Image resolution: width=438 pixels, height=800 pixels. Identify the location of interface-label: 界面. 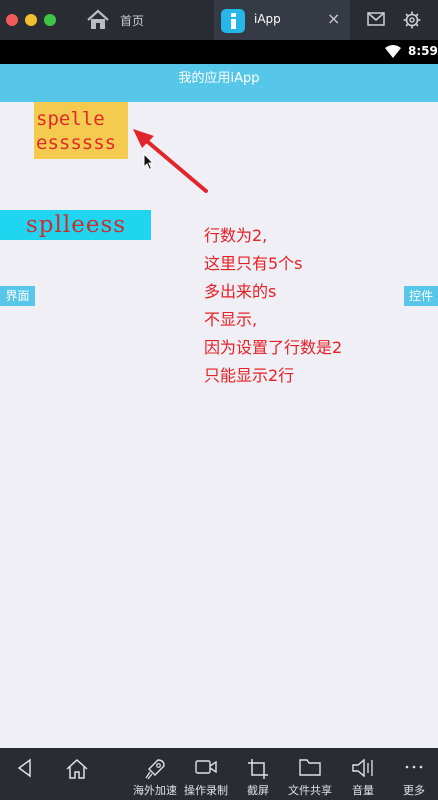
(17, 296).